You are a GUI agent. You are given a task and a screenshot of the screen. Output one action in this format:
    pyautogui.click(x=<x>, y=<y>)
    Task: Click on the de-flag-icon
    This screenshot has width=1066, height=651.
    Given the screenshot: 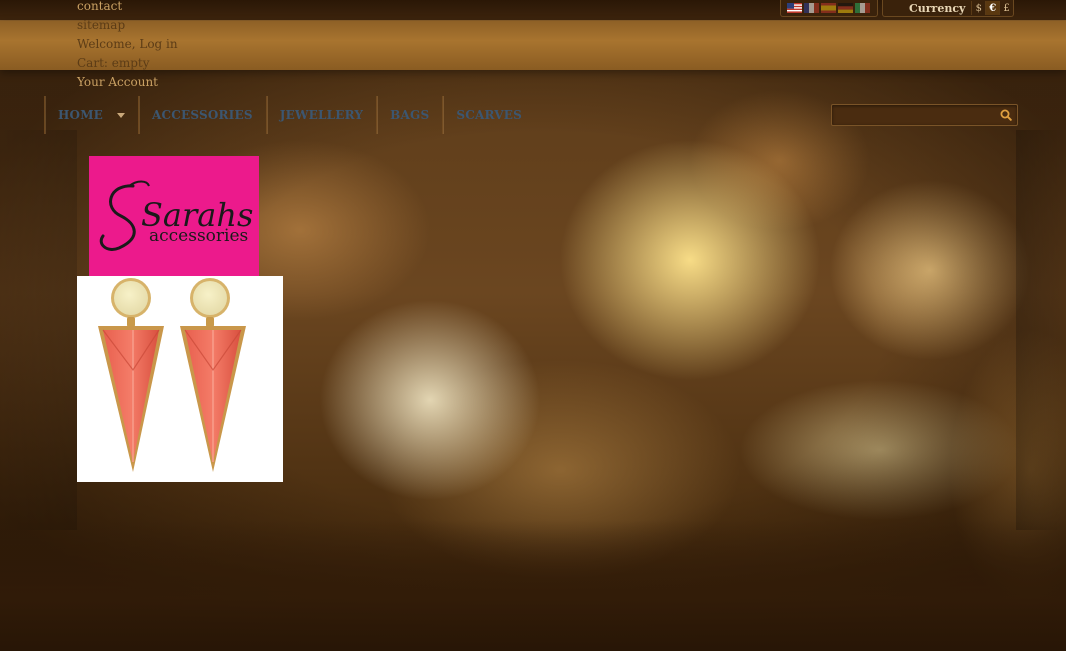 What is the action you would take?
    pyautogui.click(x=845, y=8)
    